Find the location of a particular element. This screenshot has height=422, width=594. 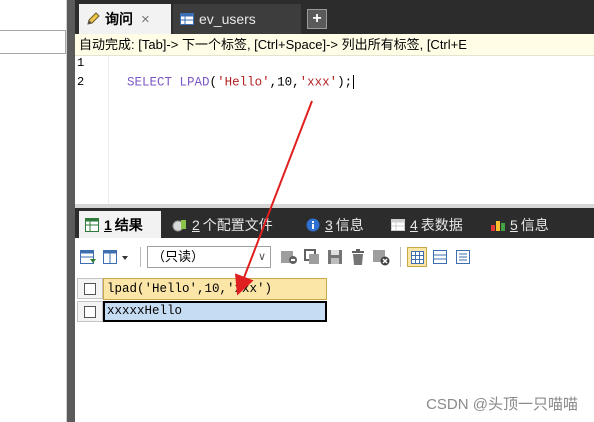

object-filter-input is located at coordinates (33, 42).